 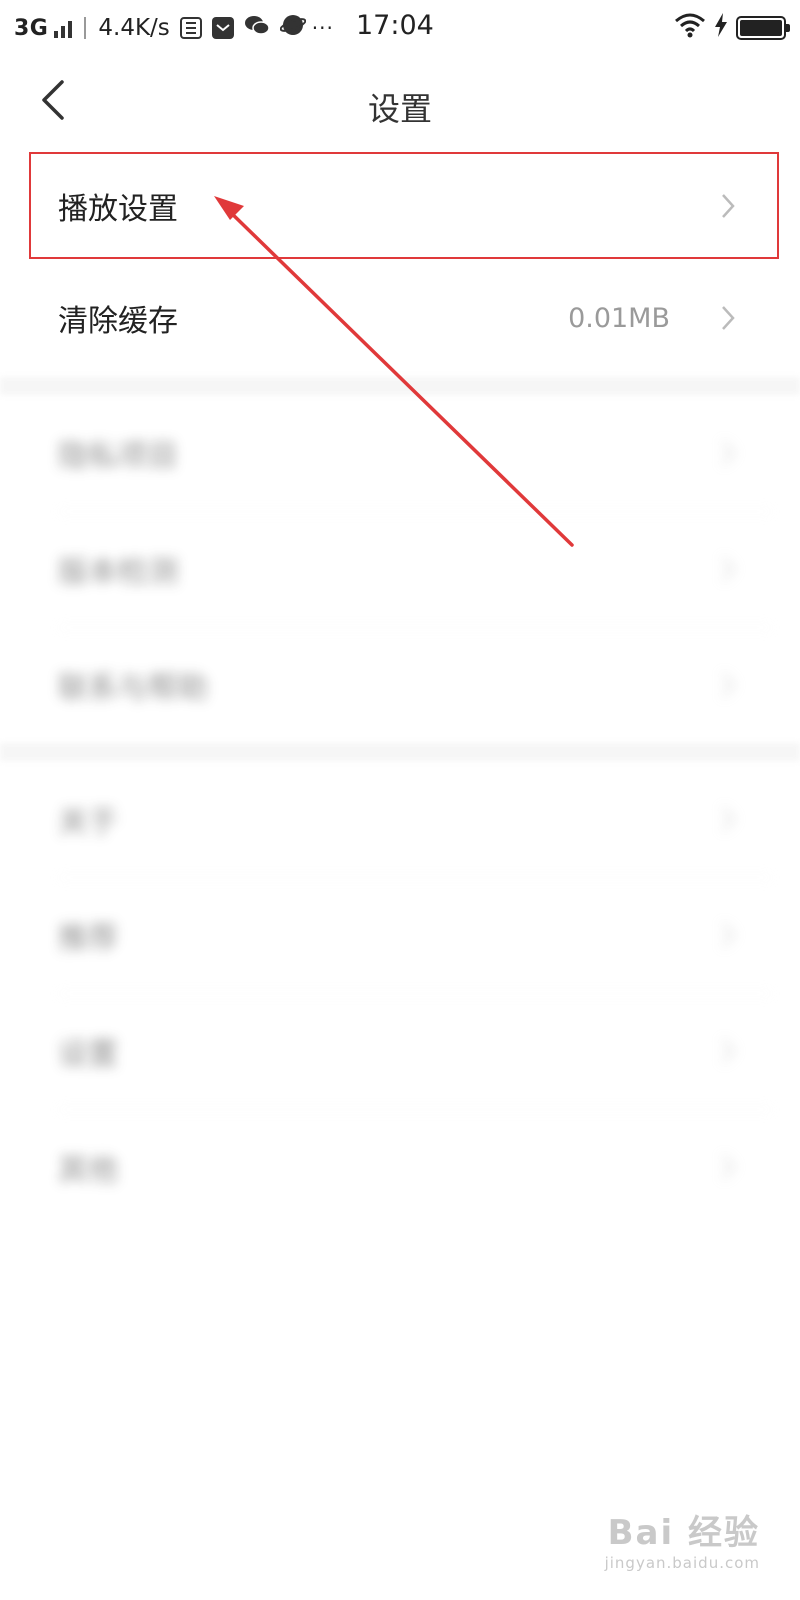 What do you see at coordinates (174, 28) in the screenshot?
I see `status-left: 3G 4.4K/s ···` at bounding box center [174, 28].